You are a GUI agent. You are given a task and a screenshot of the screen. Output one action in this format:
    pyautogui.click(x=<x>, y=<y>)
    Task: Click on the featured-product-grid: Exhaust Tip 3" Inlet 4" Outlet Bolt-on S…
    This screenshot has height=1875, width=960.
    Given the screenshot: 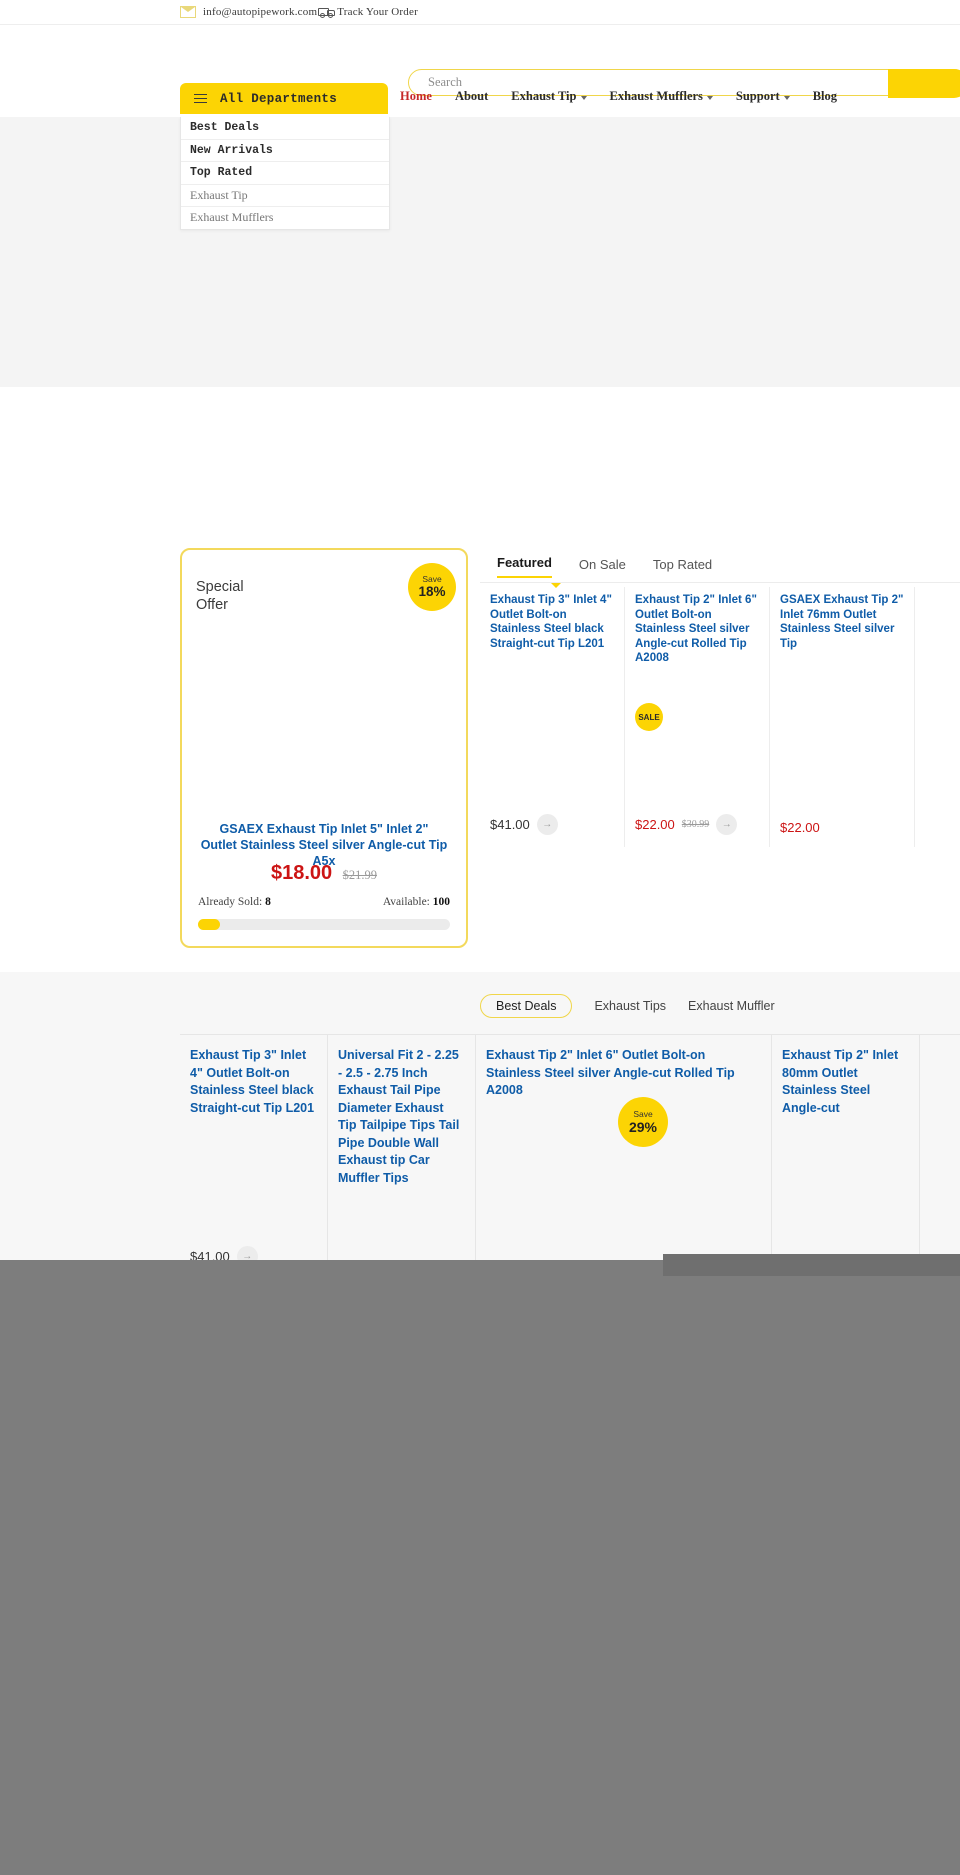 What is the action you would take?
    pyautogui.click(x=720, y=717)
    